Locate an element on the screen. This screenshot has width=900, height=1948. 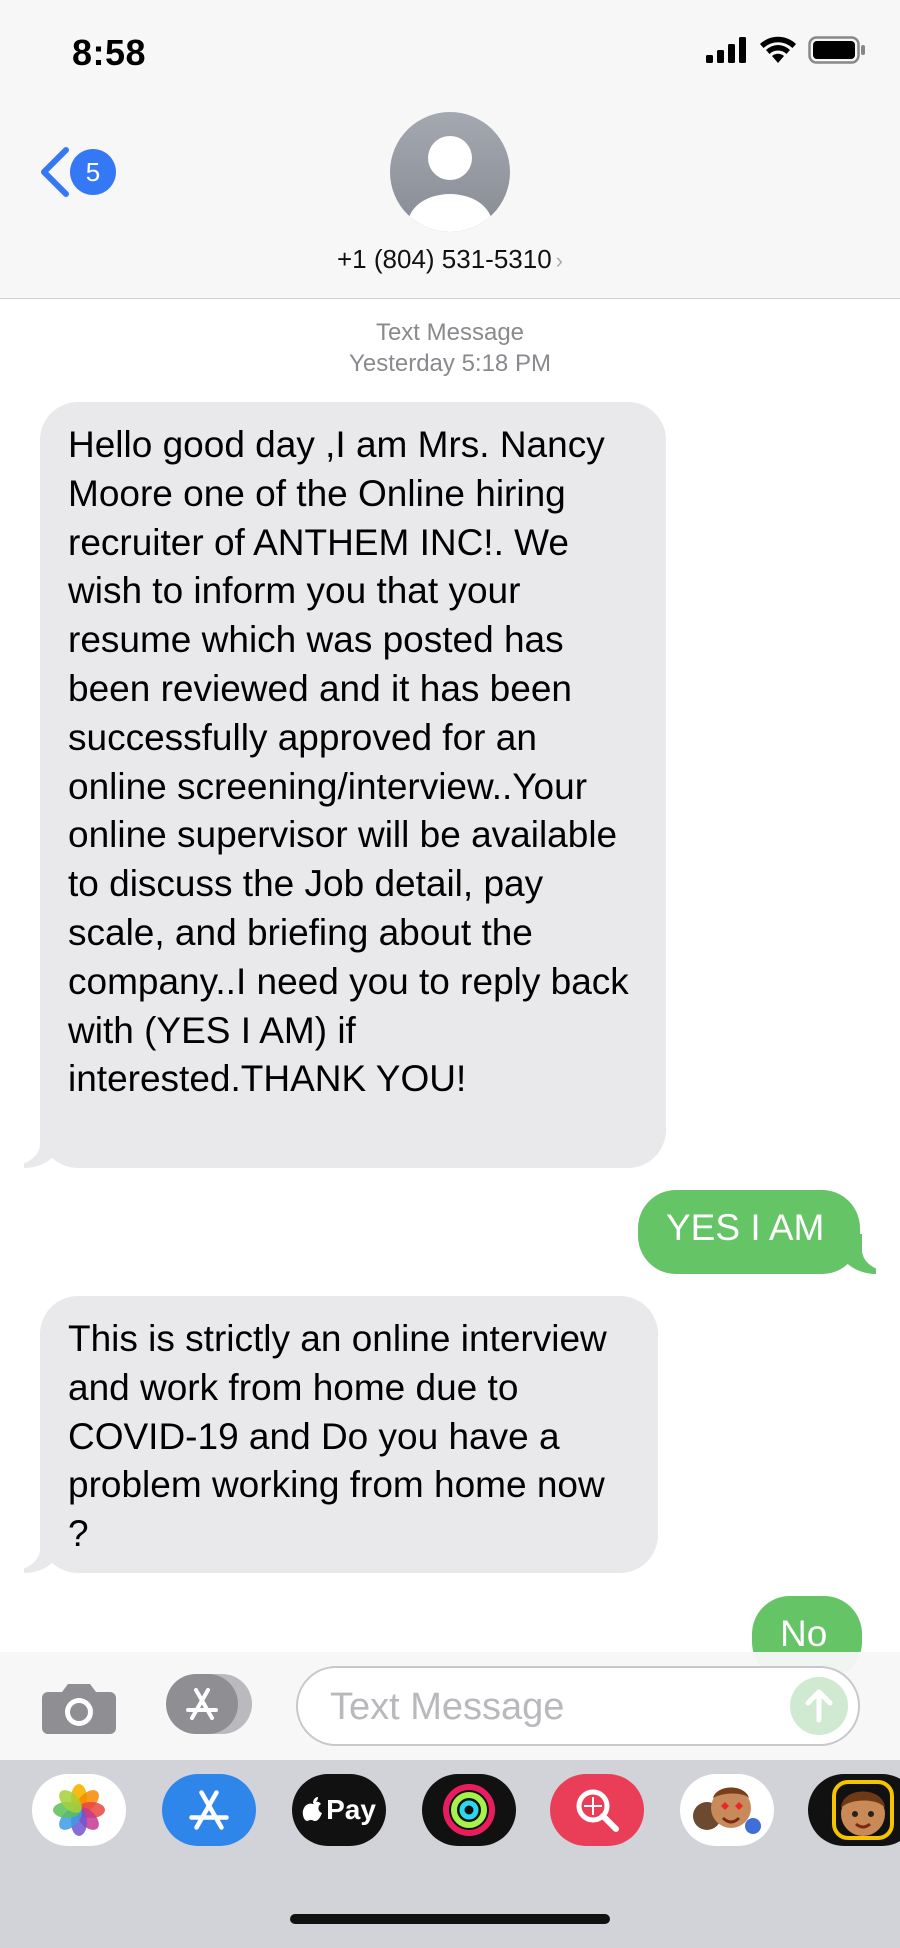
memoji-icon is located at coordinates (854, 1810).